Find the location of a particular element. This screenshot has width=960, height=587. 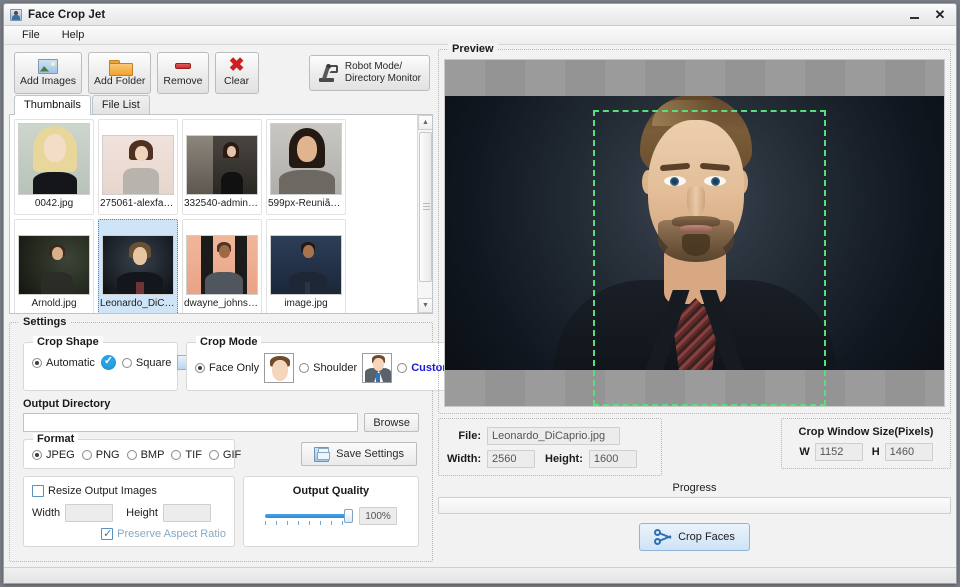

add-images-button: Add Images is located at coordinates (48, 72).